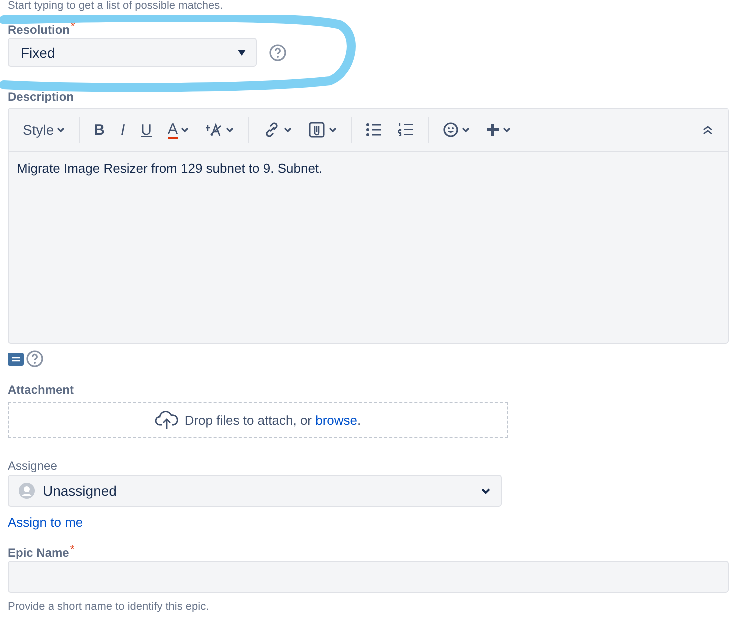  Describe the element at coordinates (317, 130) in the screenshot. I see `paperclip-icon` at that location.